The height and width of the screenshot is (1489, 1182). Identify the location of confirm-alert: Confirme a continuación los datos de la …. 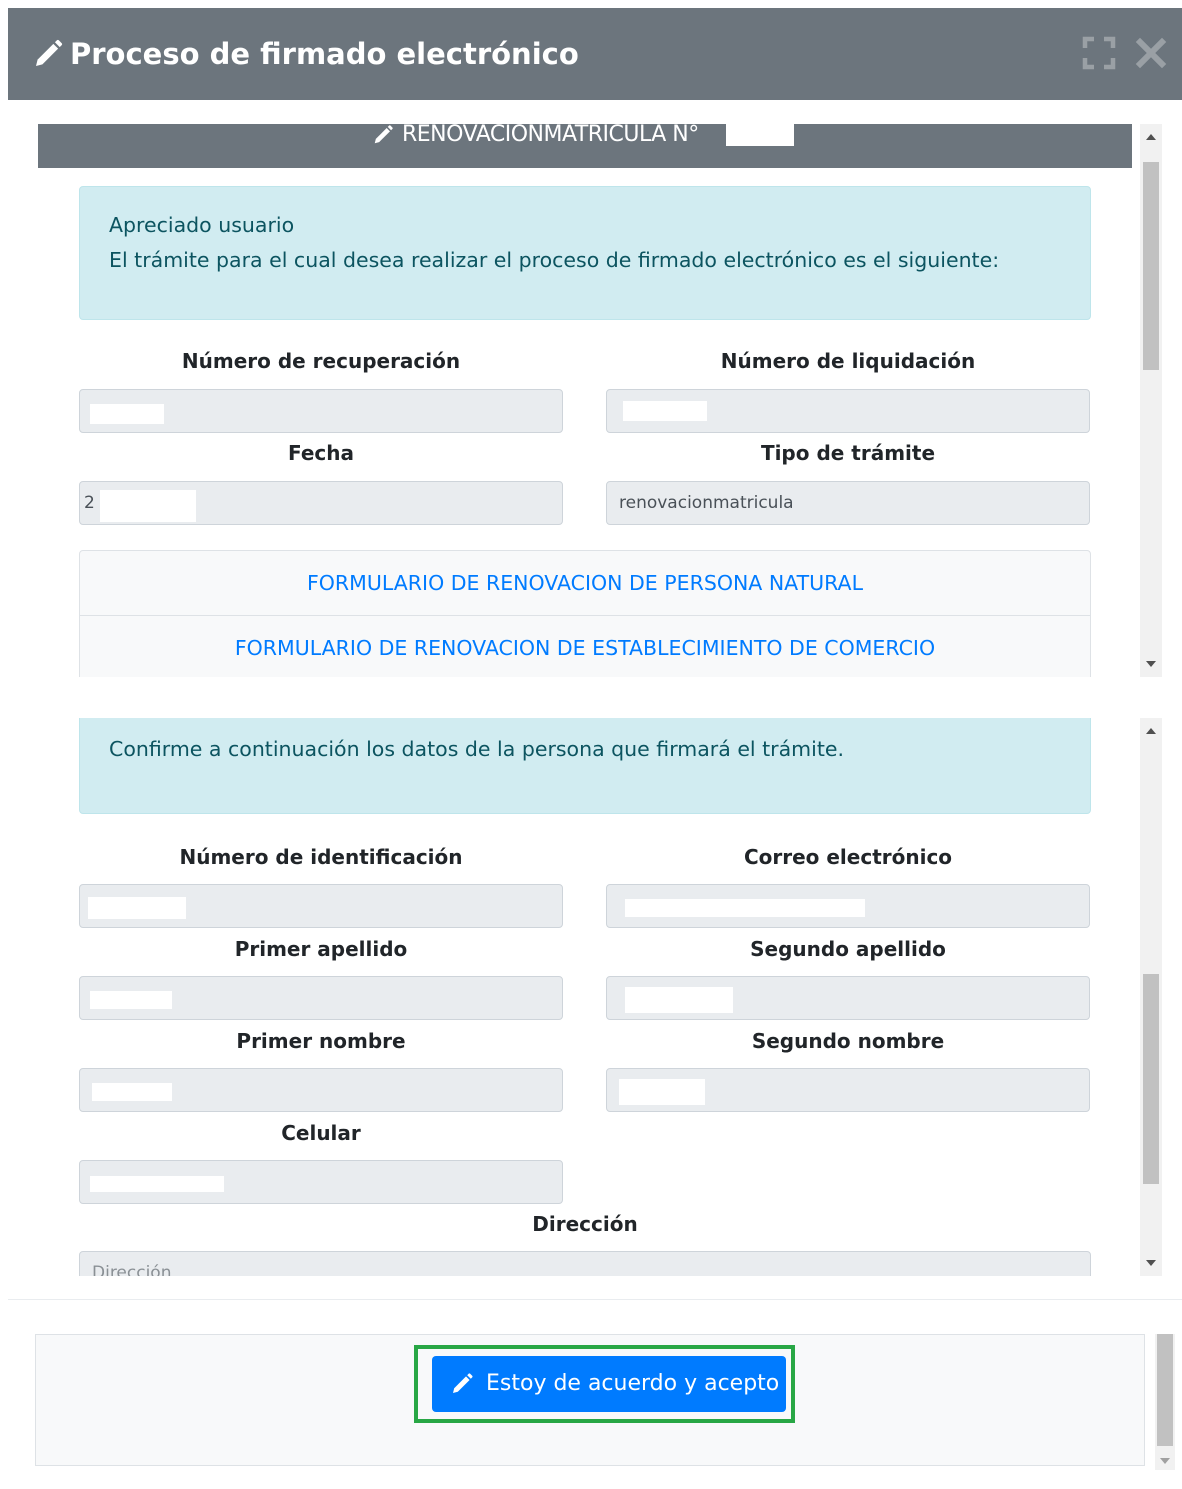
(585, 766).